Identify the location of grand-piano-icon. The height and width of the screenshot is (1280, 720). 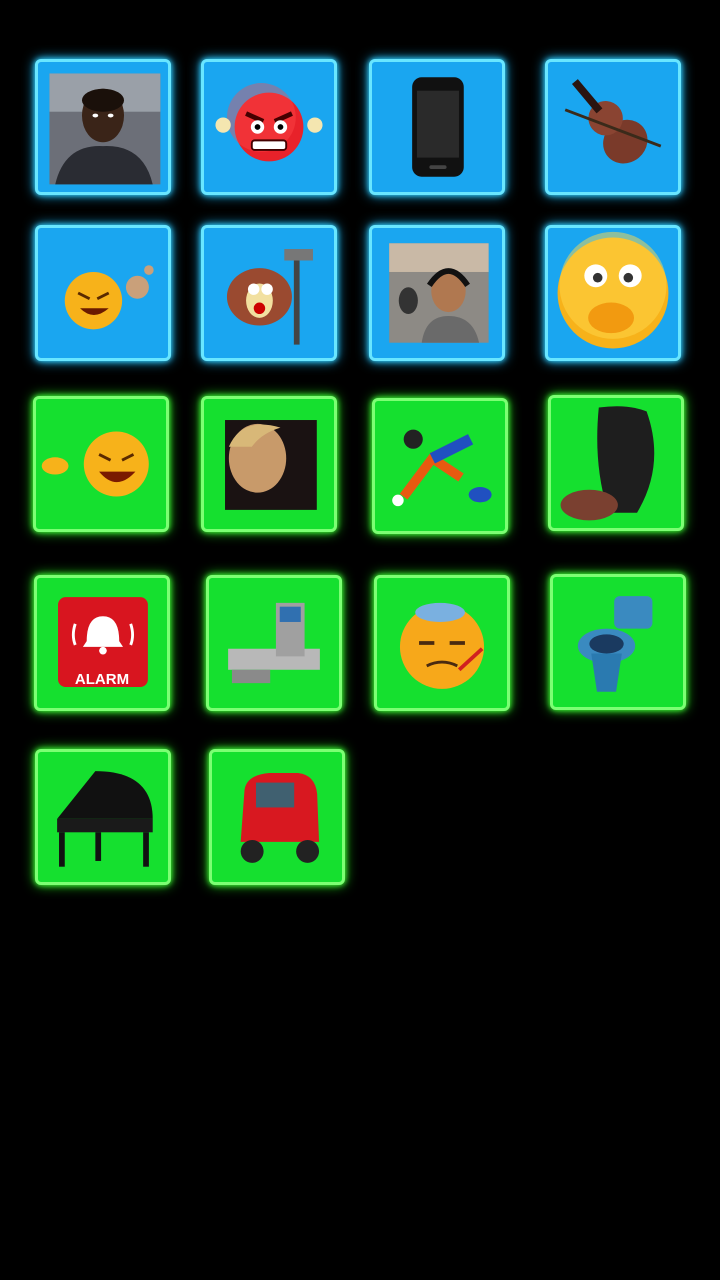
(105, 819).